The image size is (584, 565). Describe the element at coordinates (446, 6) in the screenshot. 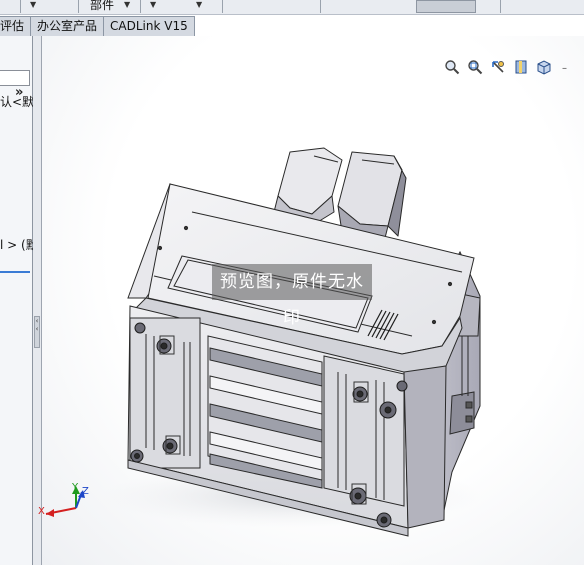

I see `toolbar-toggle-button` at that location.